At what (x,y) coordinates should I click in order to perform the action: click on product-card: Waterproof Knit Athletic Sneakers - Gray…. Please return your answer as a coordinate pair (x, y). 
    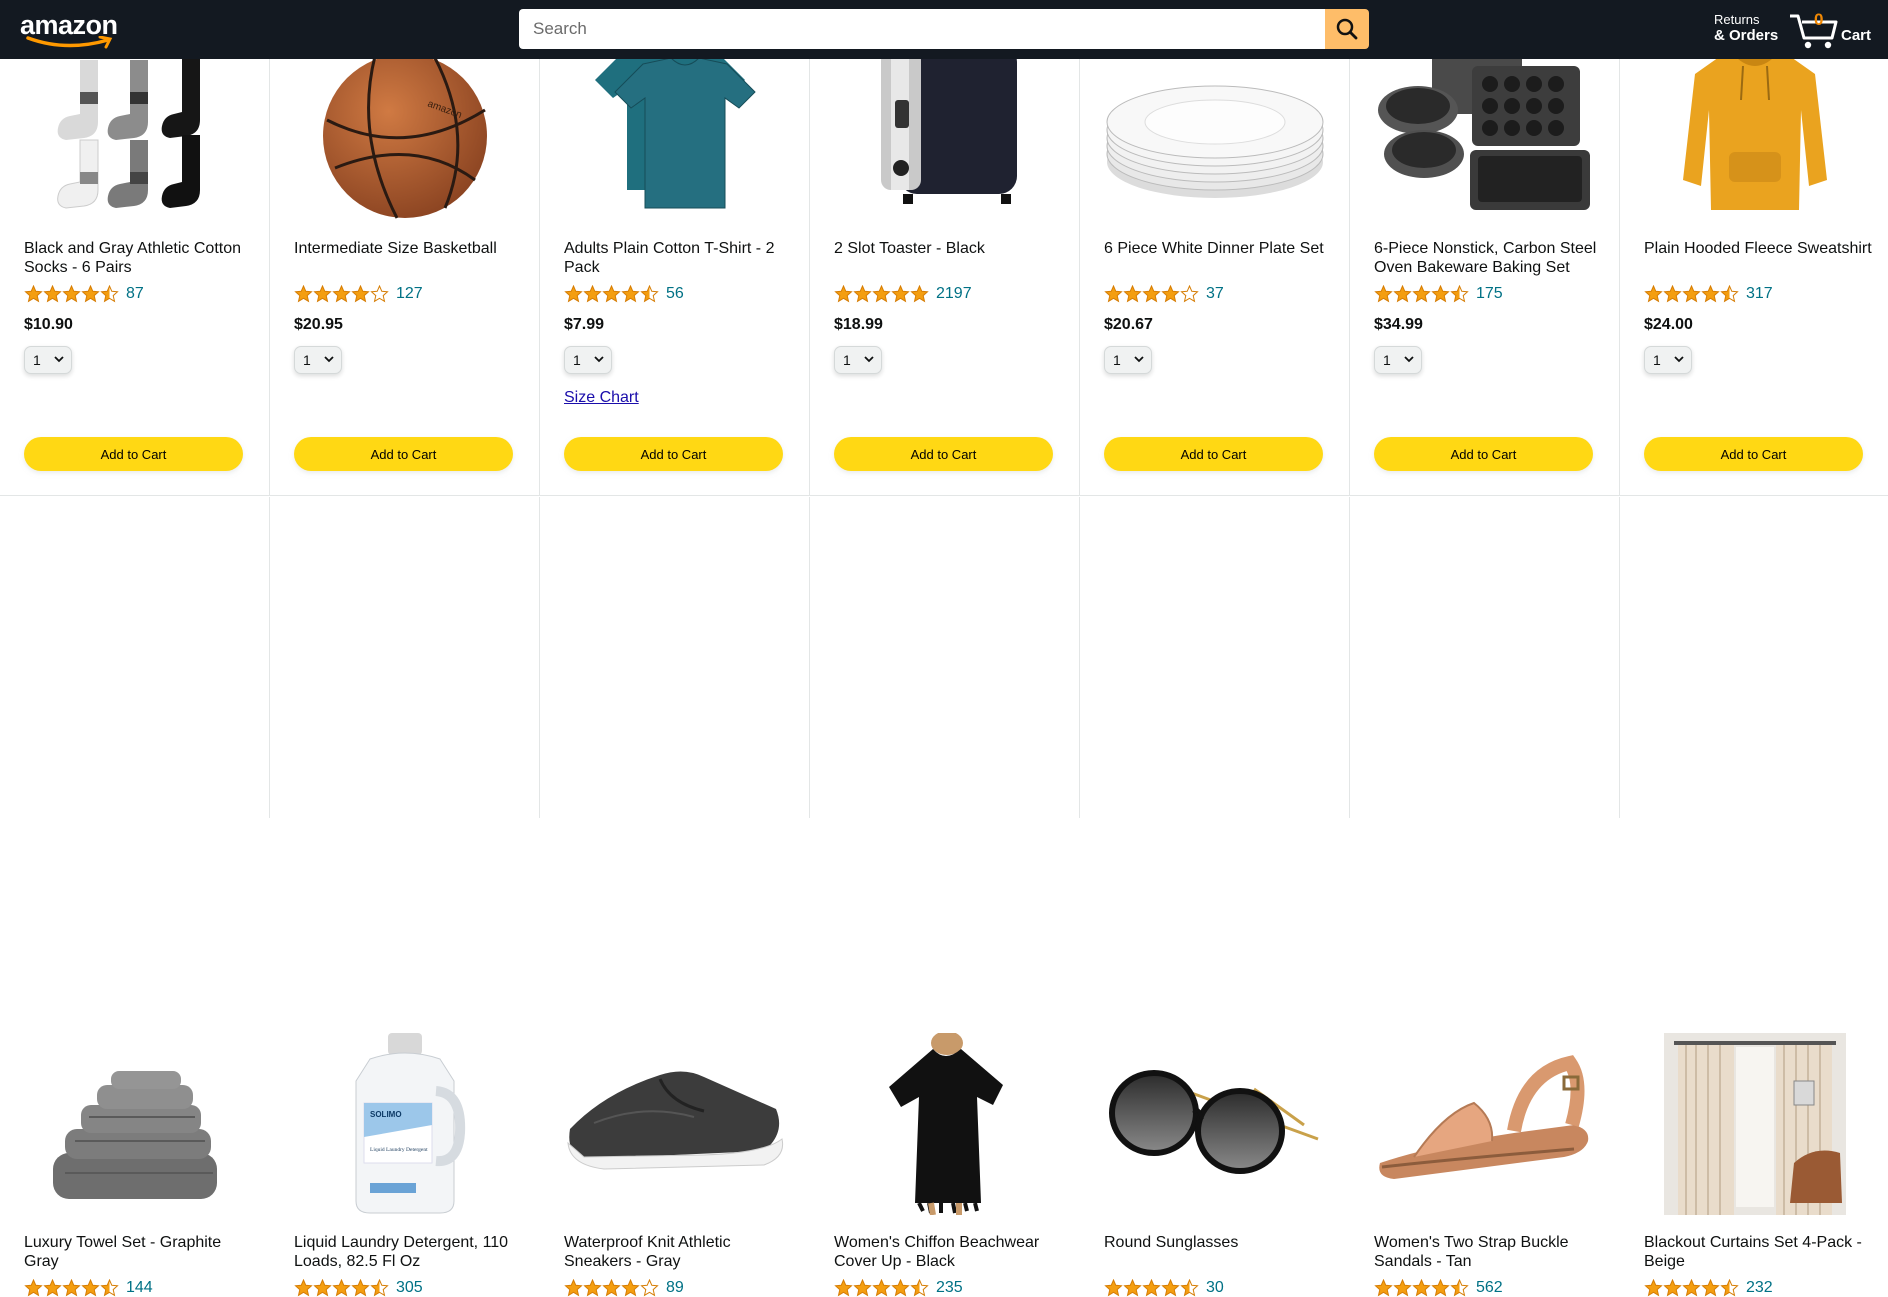
    Looking at the image, I should click on (675, 897).